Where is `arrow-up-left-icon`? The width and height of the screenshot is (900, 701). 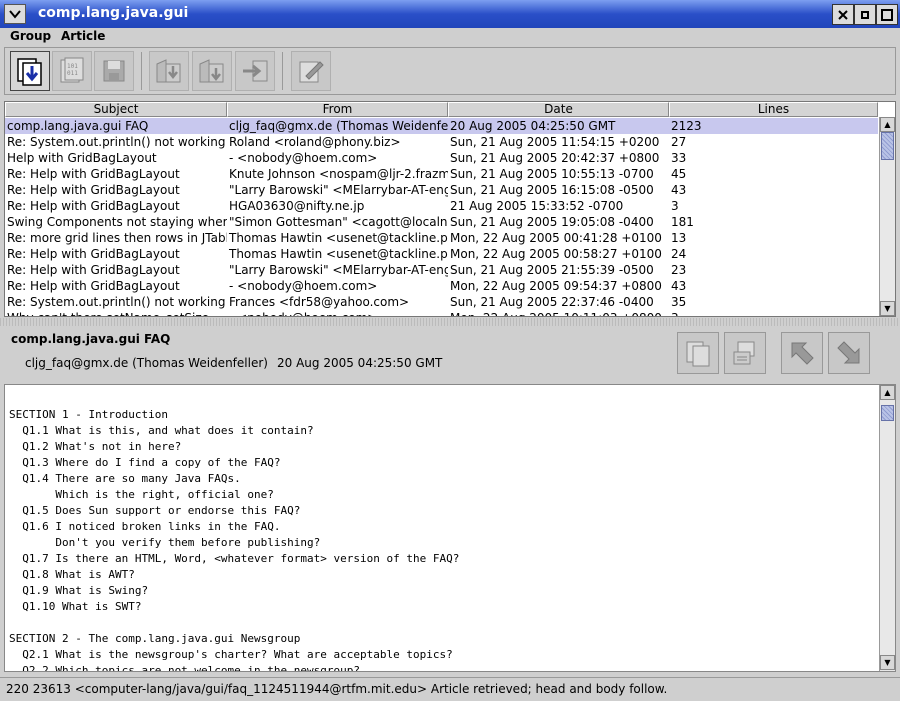
arrow-up-left-icon is located at coordinates (802, 353).